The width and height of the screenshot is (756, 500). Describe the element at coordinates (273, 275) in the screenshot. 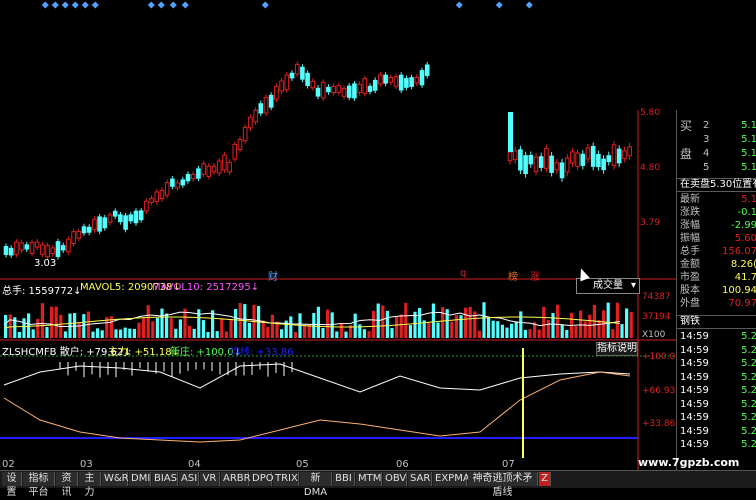

I see `marker-cai: 财` at that location.